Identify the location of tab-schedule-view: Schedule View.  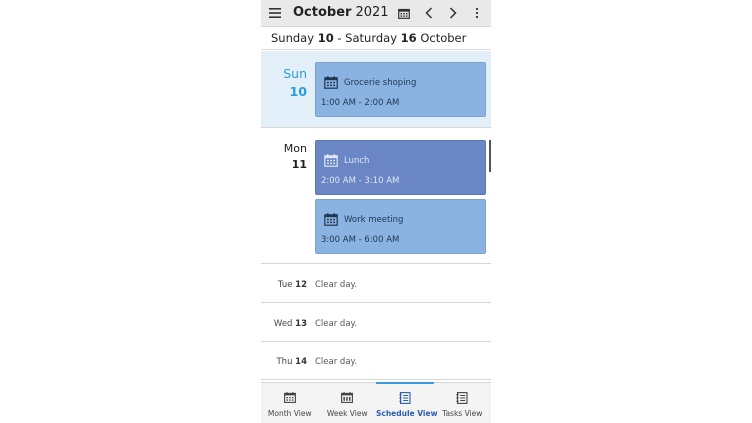
(407, 402).